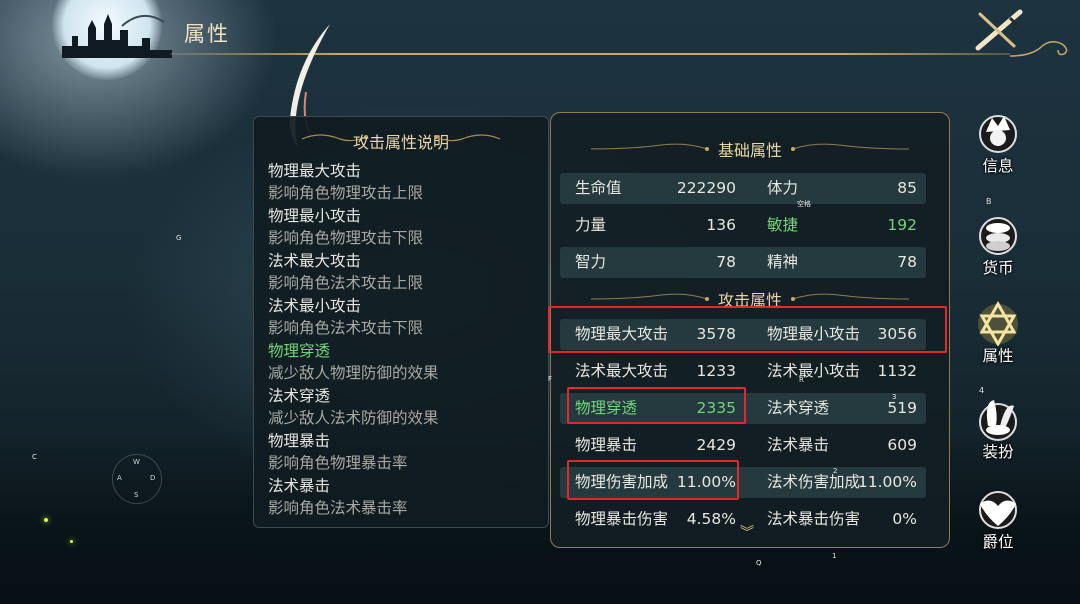 The height and width of the screenshot is (604, 1080). What do you see at coordinates (998, 268) in the screenshot?
I see `side-menu-label: 货币` at bounding box center [998, 268].